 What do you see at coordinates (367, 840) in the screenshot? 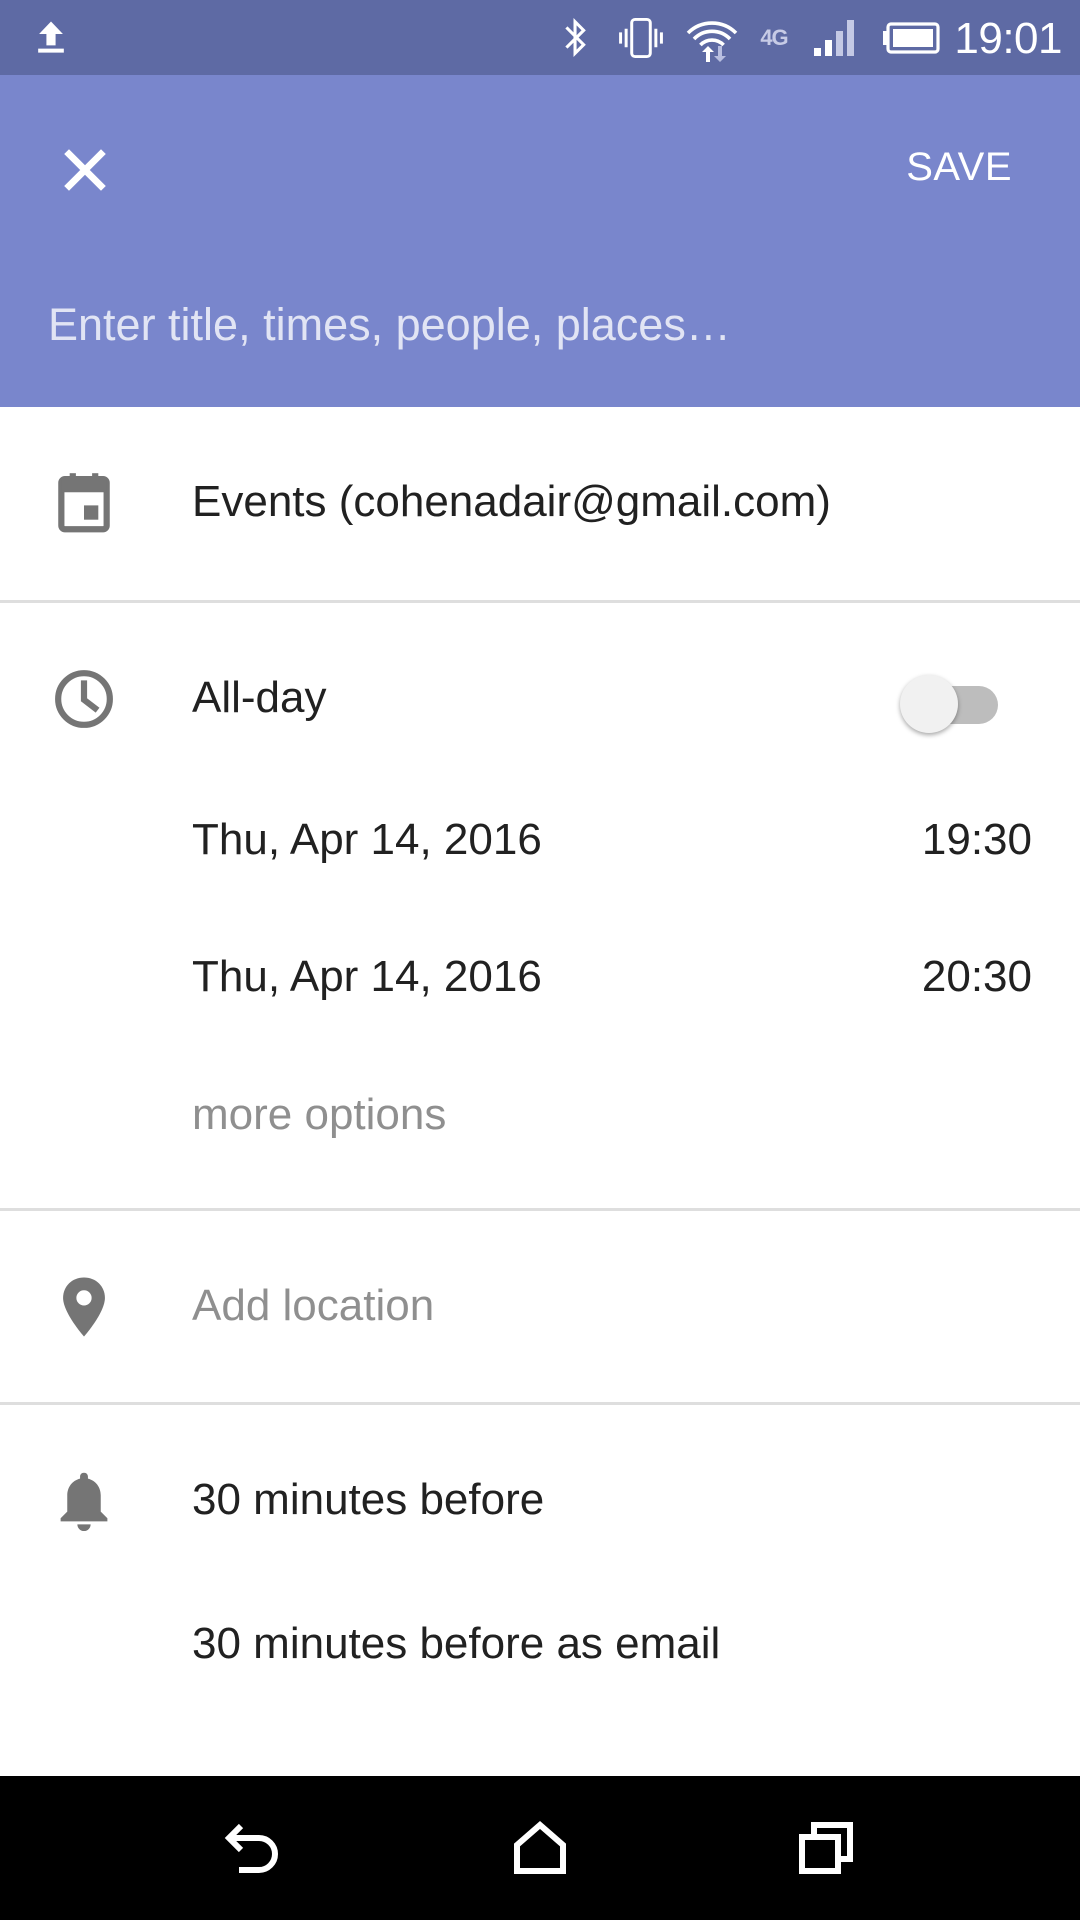
I see `start-date: Thu, Apr 14, 2016` at bounding box center [367, 840].